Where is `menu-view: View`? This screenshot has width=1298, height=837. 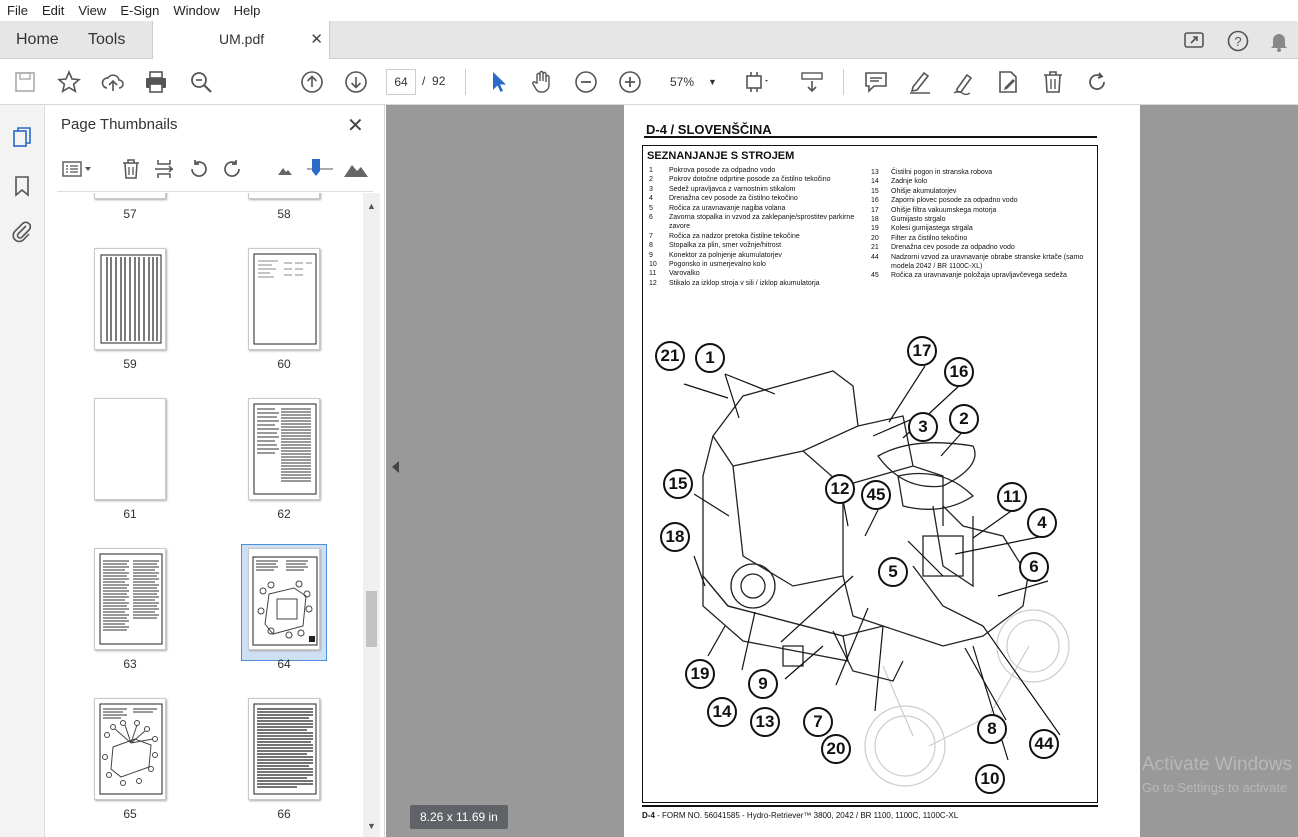
menu-view: View is located at coordinates (92, 10).